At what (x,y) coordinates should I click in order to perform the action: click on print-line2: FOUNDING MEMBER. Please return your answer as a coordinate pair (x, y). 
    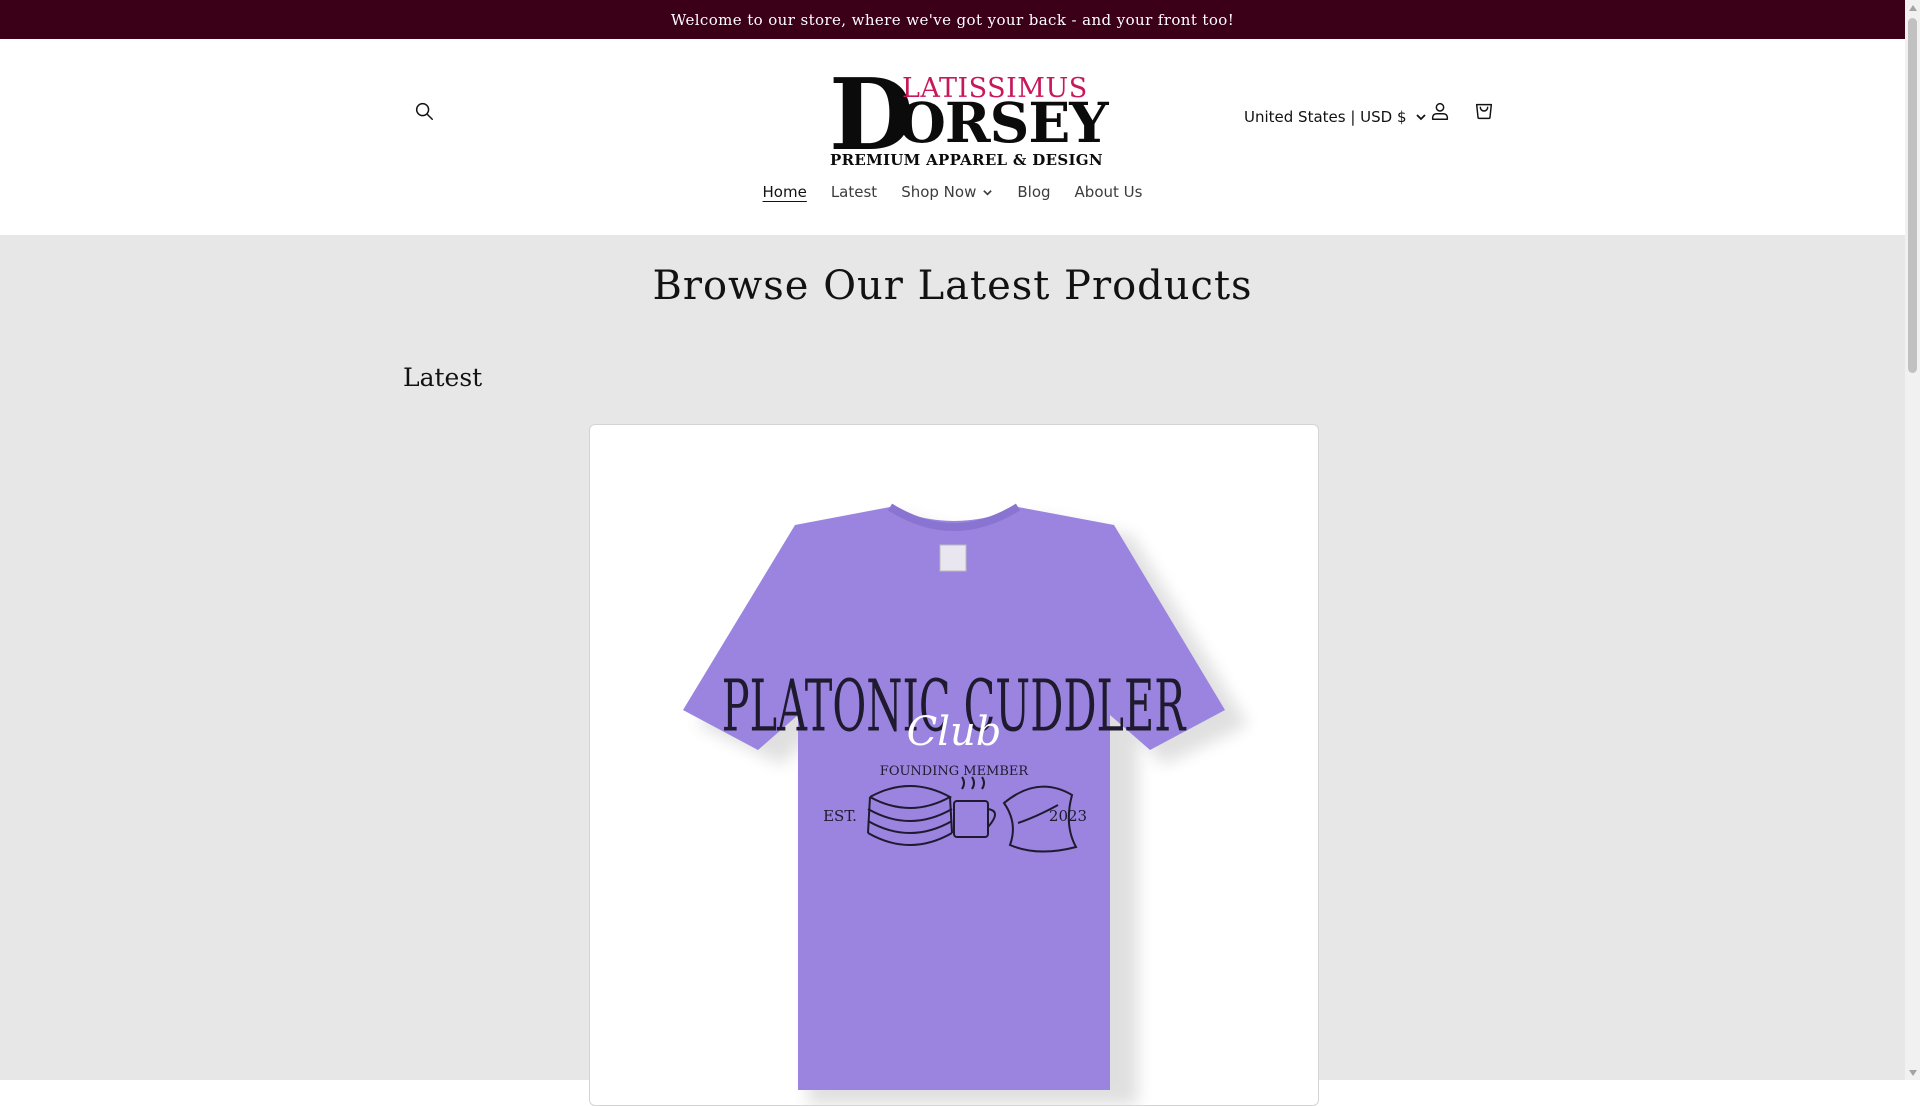
    Looking at the image, I should click on (955, 771).